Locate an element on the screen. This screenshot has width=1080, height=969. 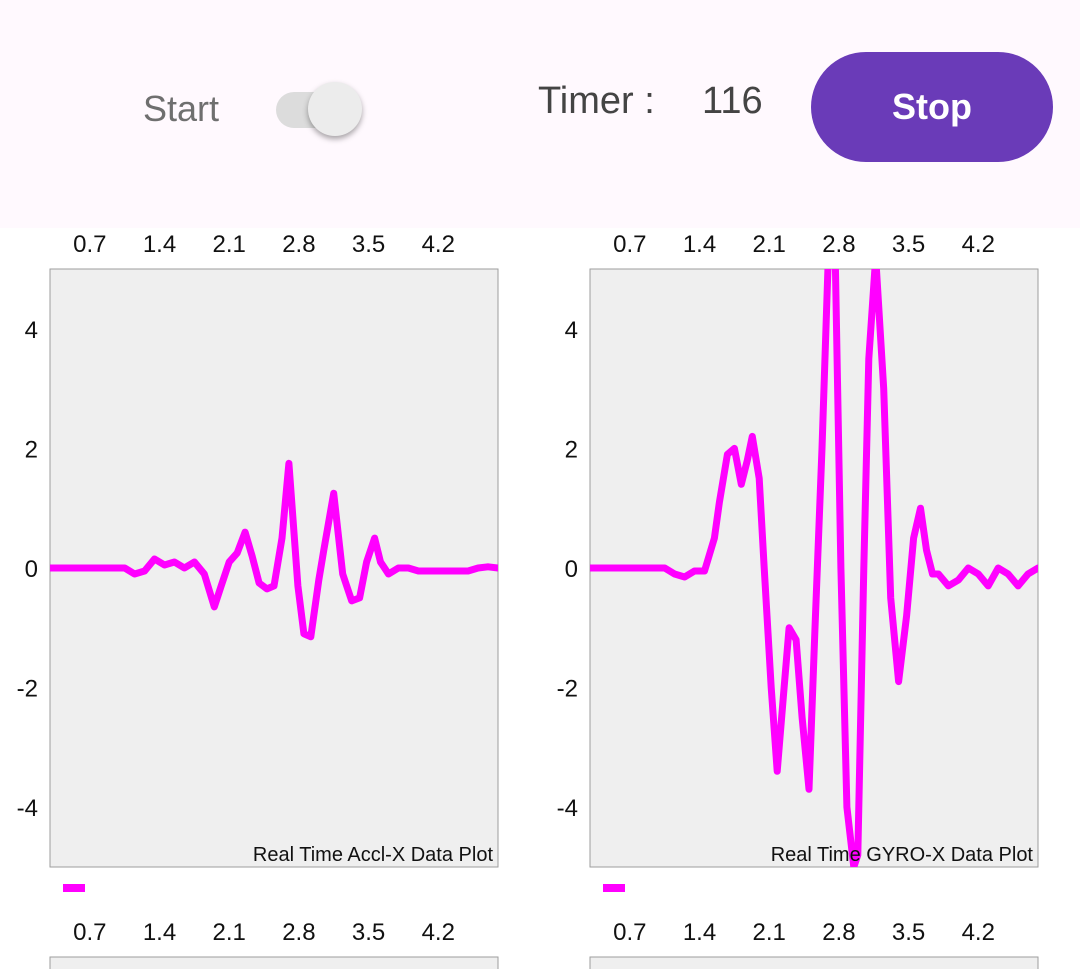
stop-button: Stop is located at coordinates (932, 107).